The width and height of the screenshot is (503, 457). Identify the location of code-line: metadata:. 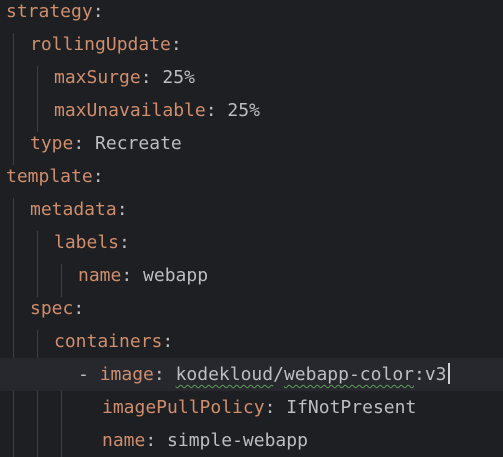
(251, 209).